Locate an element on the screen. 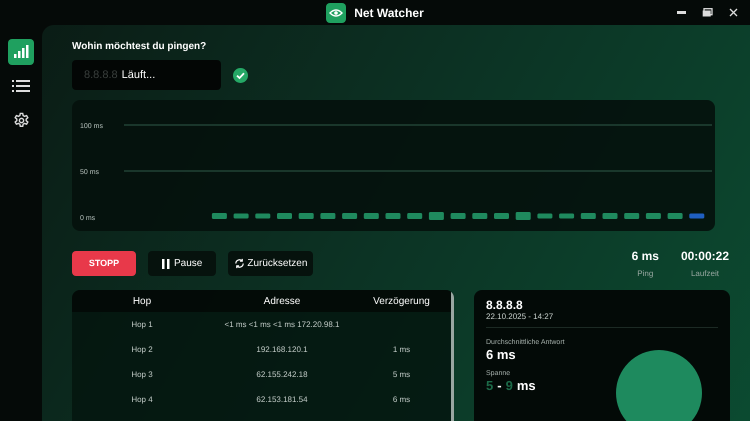 This screenshot has height=421, width=750. stop-button: STOPP is located at coordinates (104, 263).